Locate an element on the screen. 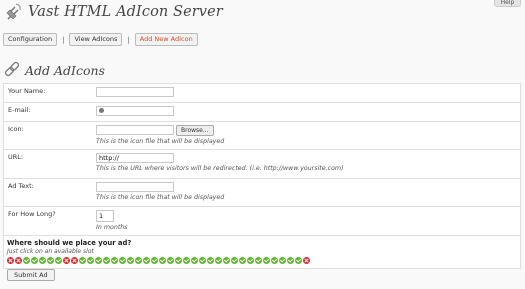  adtext-input is located at coordinates (135, 187).